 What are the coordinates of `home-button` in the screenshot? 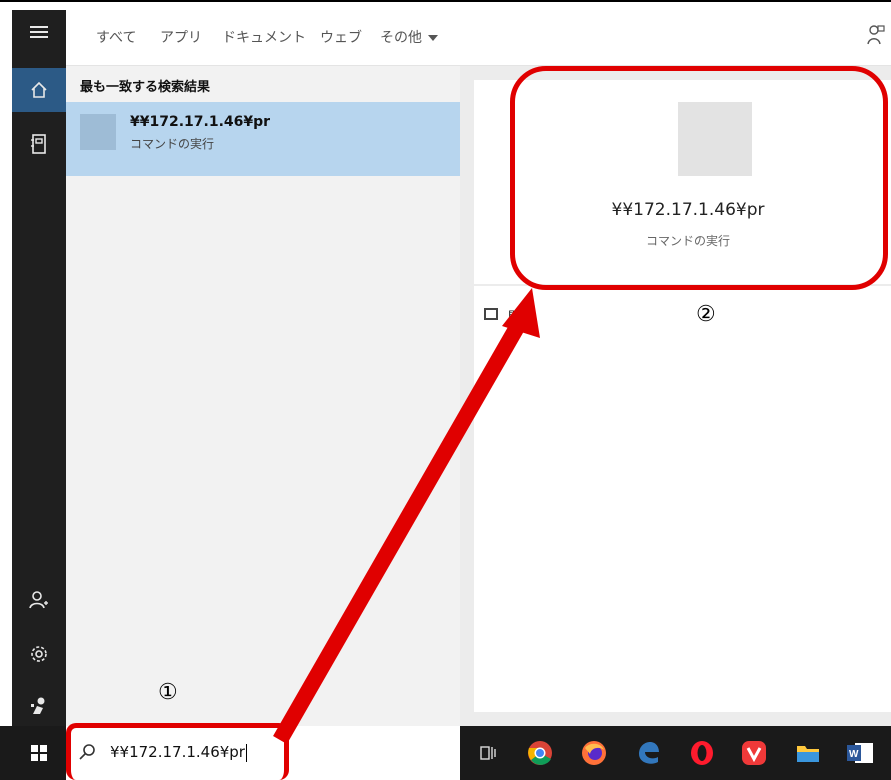 It's located at (39, 90).